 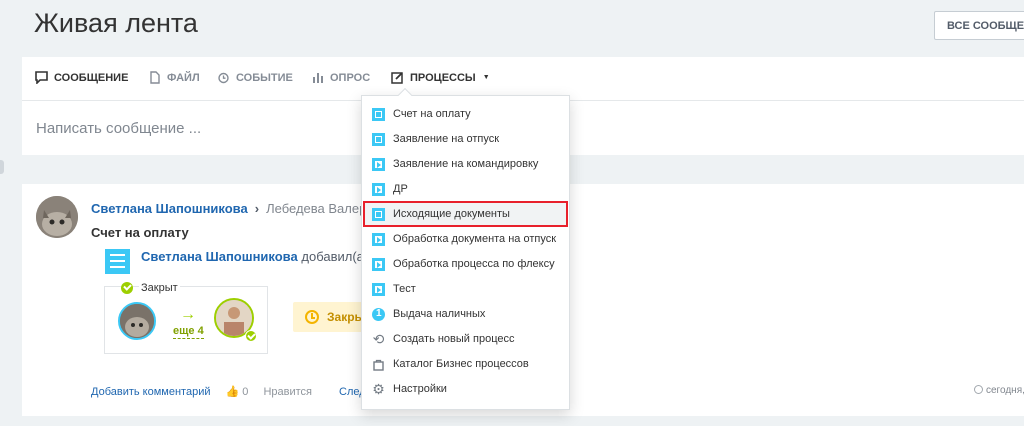 What do you see at coordinates (317, 77) in the screenshot?
I see `bar-chart-icon` at bounding box center [317, 77].